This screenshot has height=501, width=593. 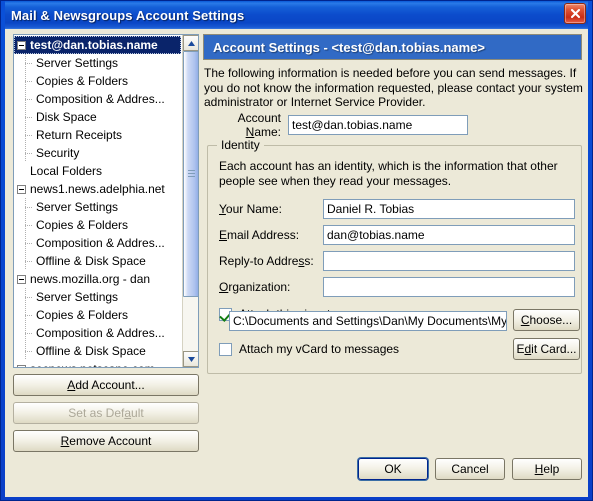 I want to click on scrollbar-track, so click(x=190, y=201).